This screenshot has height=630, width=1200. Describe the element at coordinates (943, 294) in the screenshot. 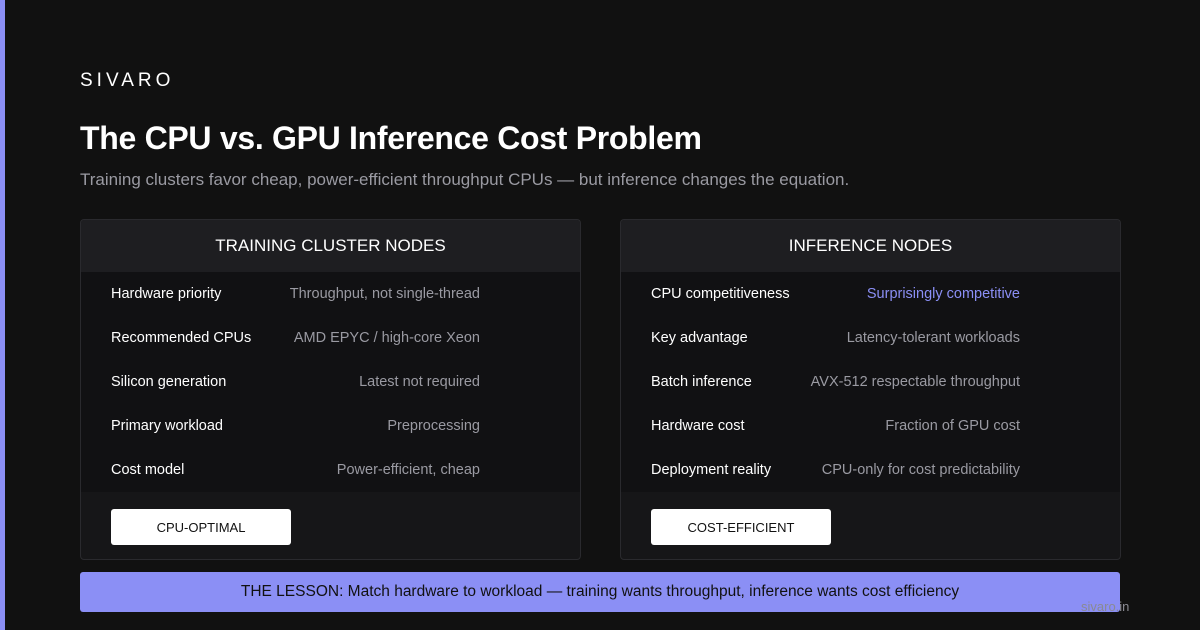

I see `row-value: Surprisingly competitive` at that location.